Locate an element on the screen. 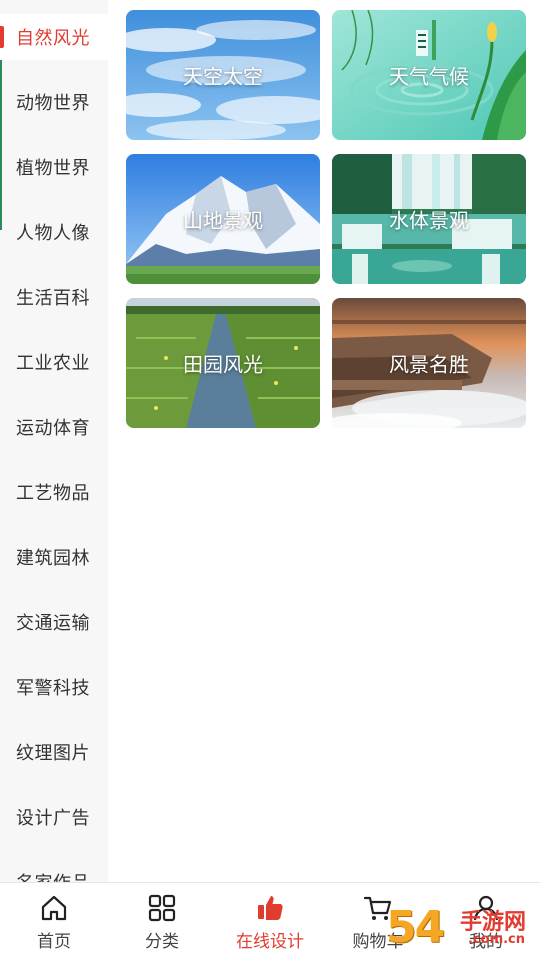 The height and width of the screenshot is (960, 540). category-card-pastoral-scenery: 田园风光 is located at coordinates (223, 363).